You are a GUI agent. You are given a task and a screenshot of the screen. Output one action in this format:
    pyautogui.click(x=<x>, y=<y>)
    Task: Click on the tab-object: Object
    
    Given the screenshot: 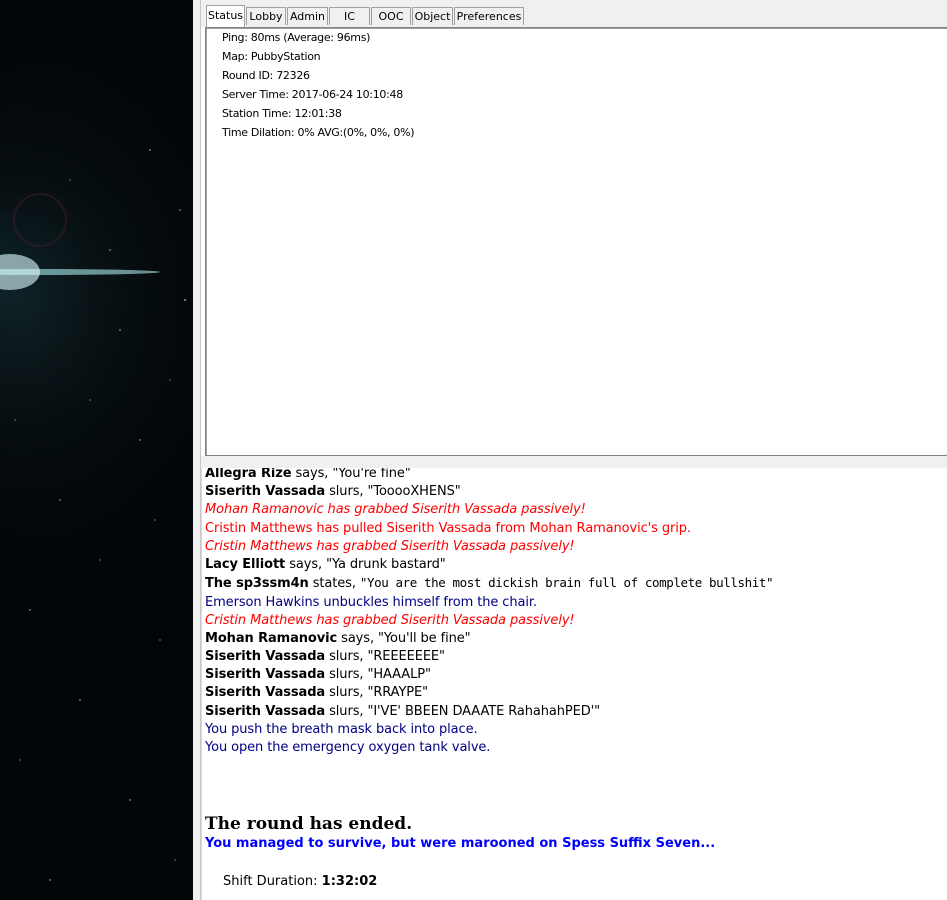 What is the action you would take?
    pyautogui.click(x=432, y=16)
    